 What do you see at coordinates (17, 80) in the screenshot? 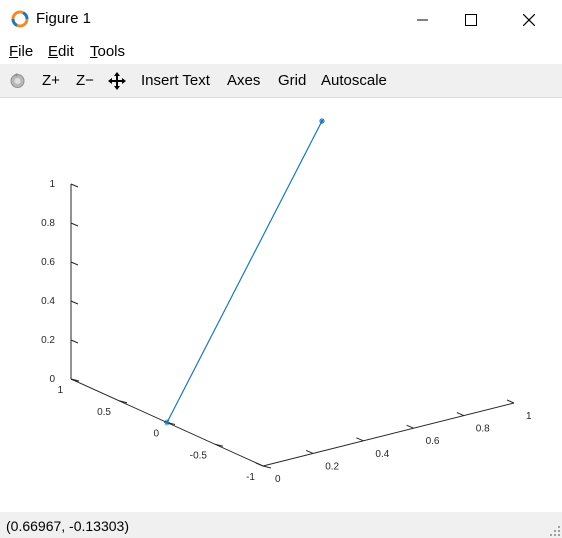
I see `rotate-icon` at bounding box center [17, 80].